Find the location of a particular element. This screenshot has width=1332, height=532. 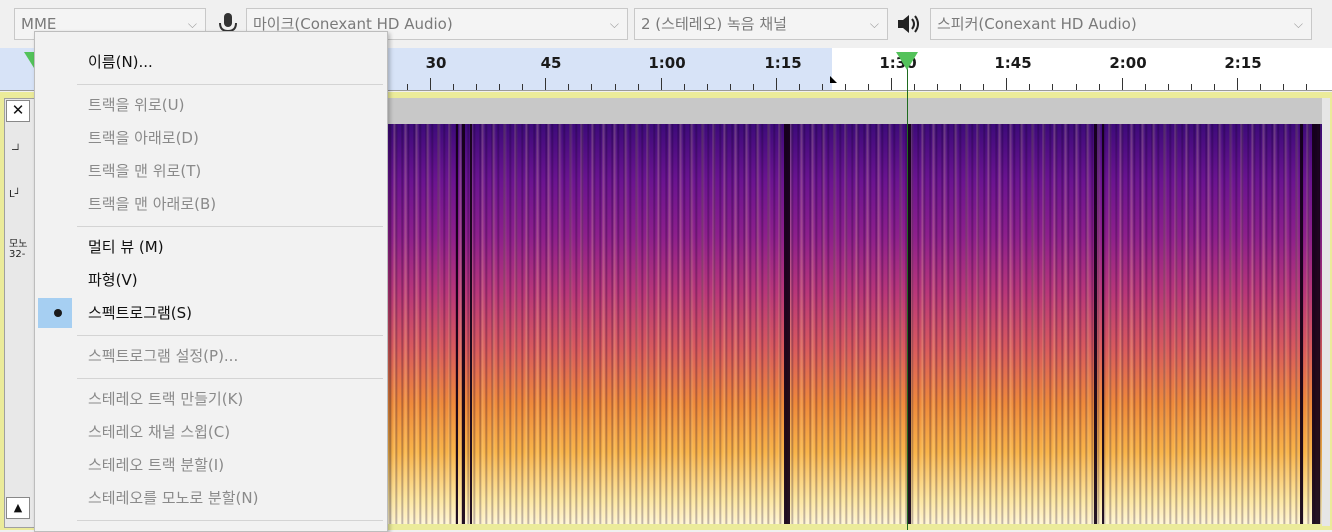

track-control-panel: ╶┘ L┘ 모노 32- is located at coordinates (20, 313).